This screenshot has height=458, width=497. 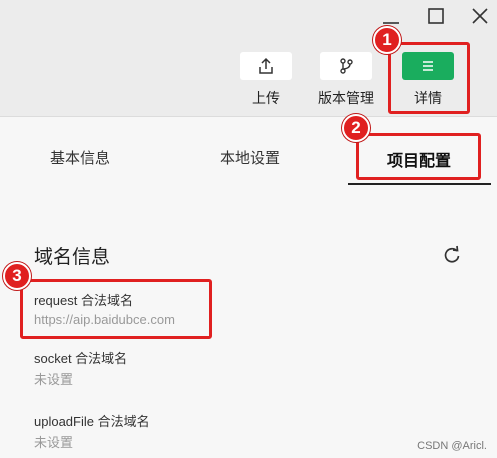 I want to click on upload-button, so click(x=266, y=66).